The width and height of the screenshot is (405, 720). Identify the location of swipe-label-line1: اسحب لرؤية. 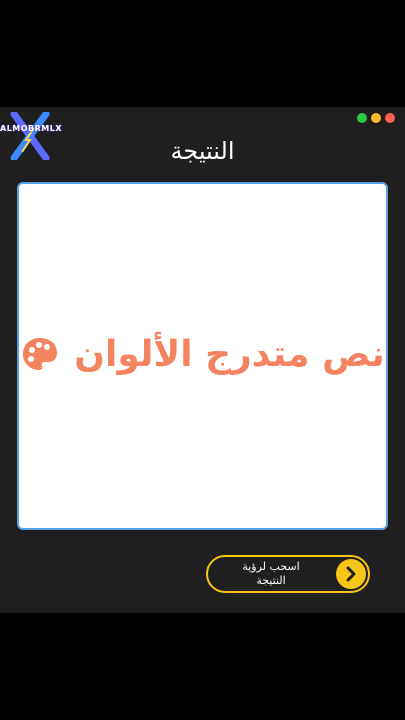
(271, 566).